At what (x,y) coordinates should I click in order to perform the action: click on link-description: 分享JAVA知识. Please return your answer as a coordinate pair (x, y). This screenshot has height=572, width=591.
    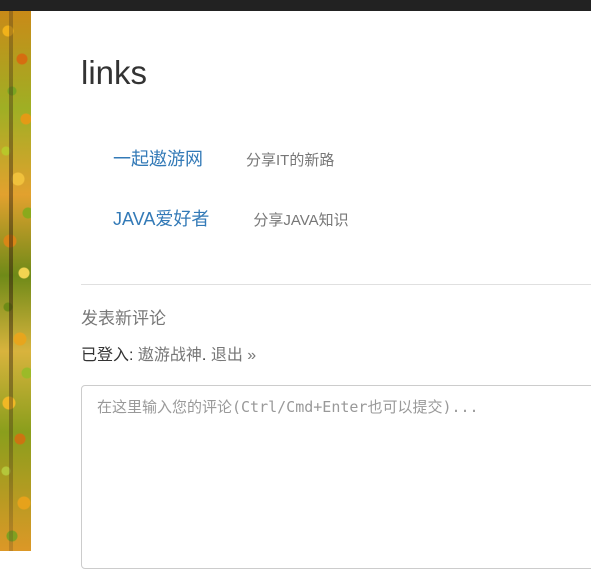
    Looking at the image, I should click on (301, 220).